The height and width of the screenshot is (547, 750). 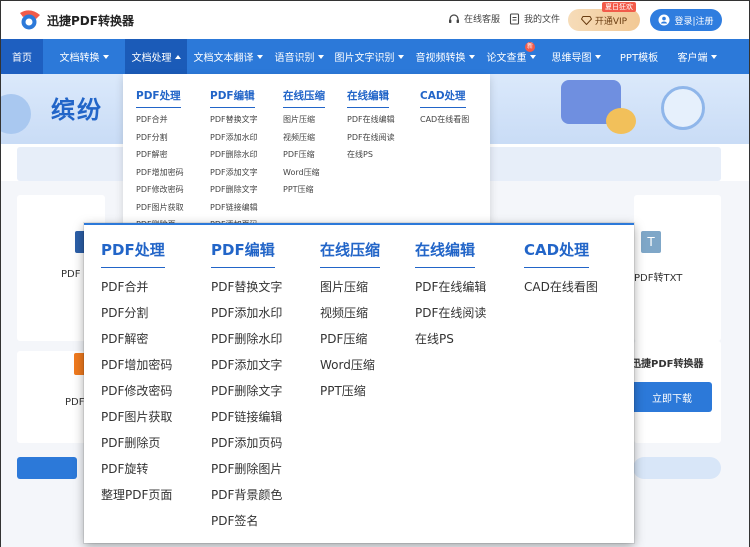 What do you see at coordinates (604, 20) in the screenshot?
I see `open-vip-button: 开通VIP` at bounding box center [604, 20].